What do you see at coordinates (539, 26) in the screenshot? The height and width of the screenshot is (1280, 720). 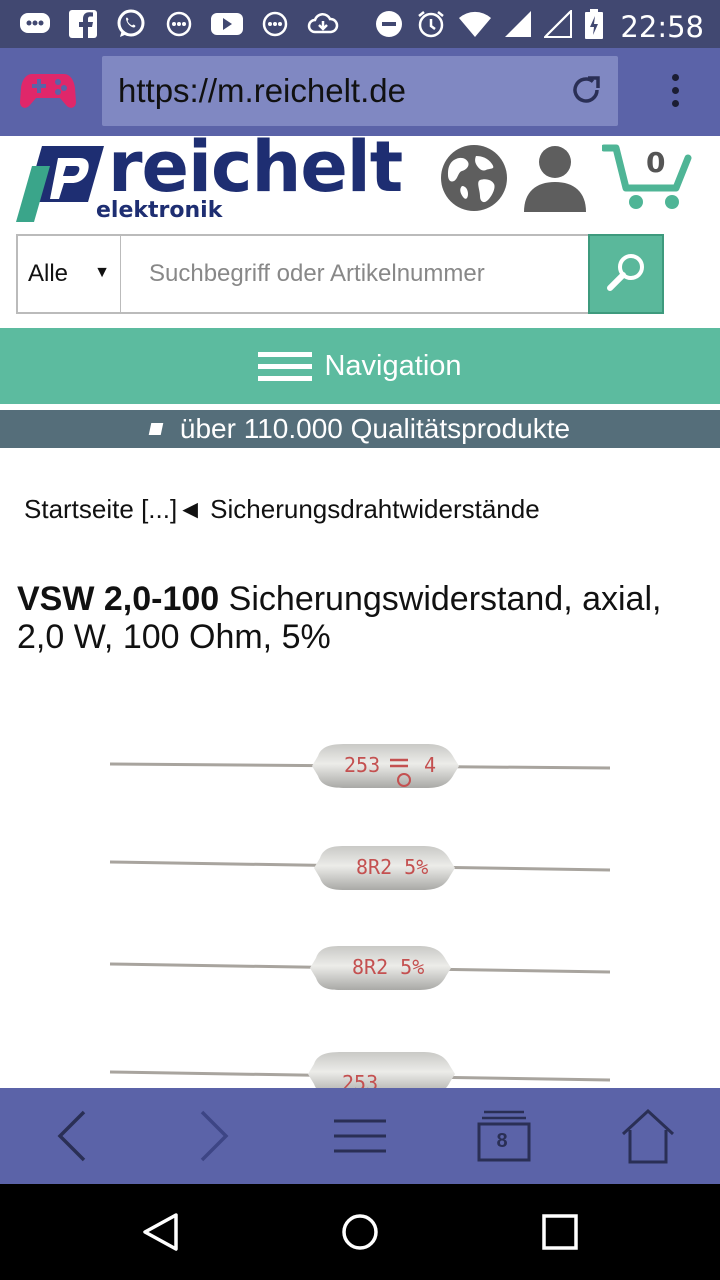 I see `system-icons: 22:58` at bounding box center [539, 26].